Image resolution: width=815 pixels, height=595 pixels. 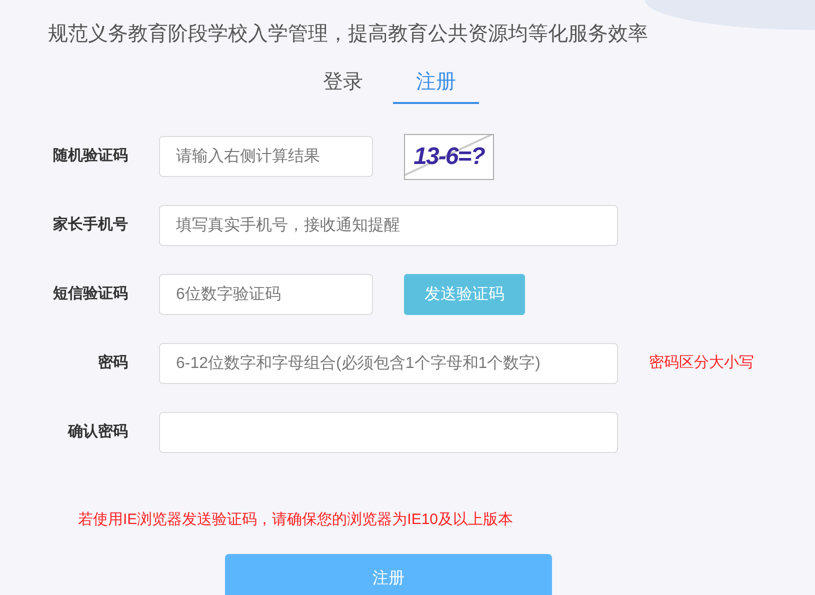 I want to click on field-label: 短信验证码, so click(x=90, y=294).